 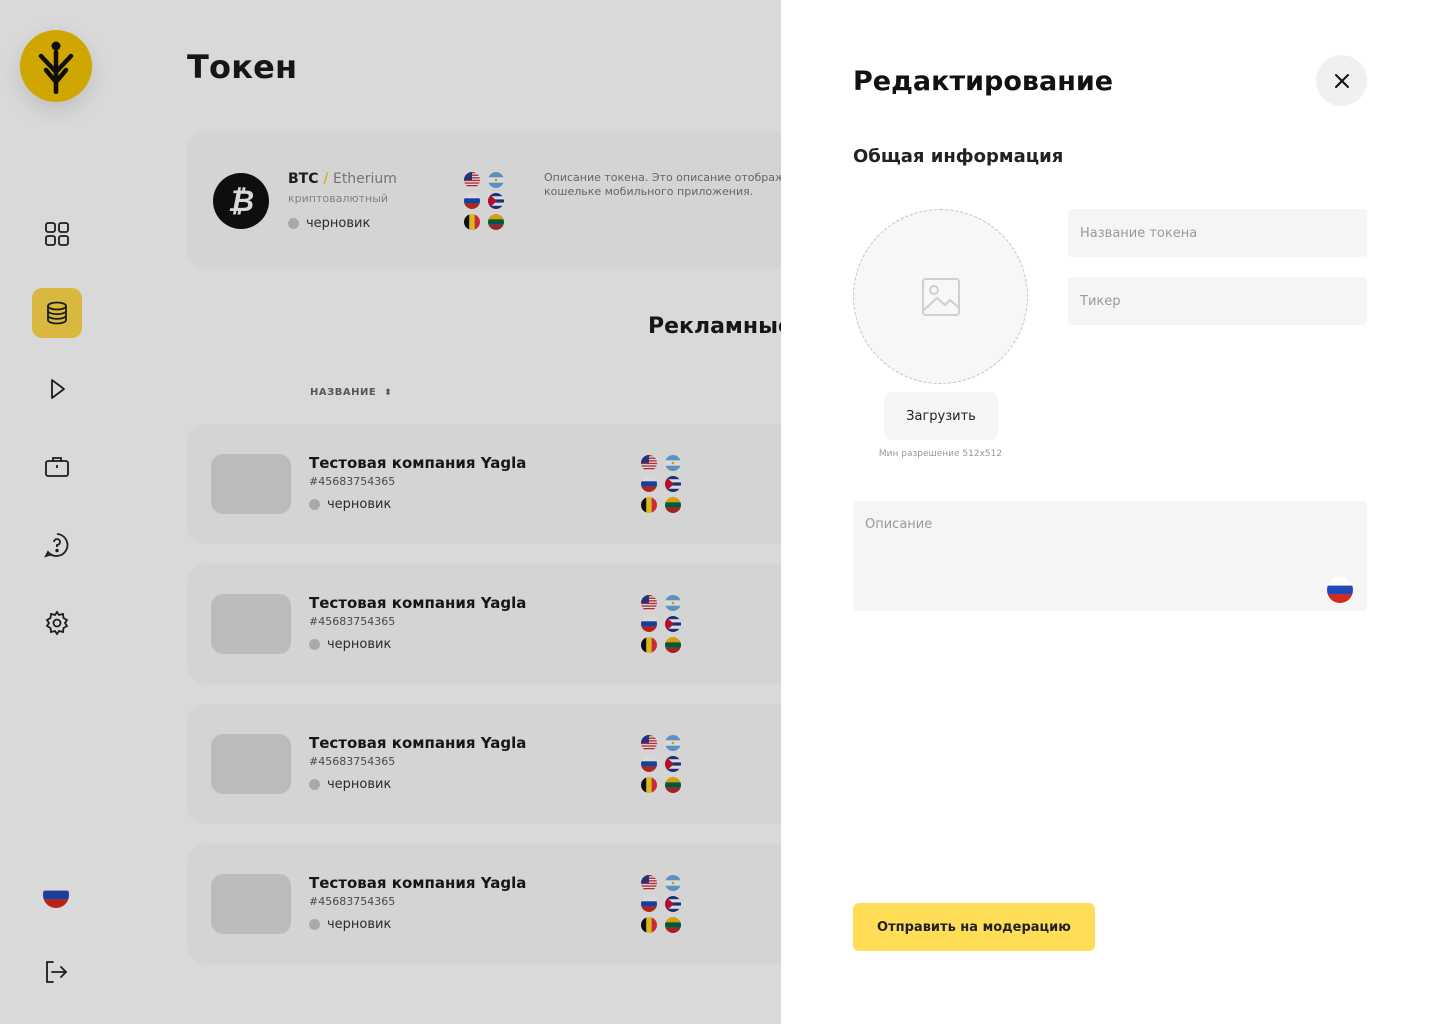 I want to click on ticker-input, so click(x=1217, y=301).